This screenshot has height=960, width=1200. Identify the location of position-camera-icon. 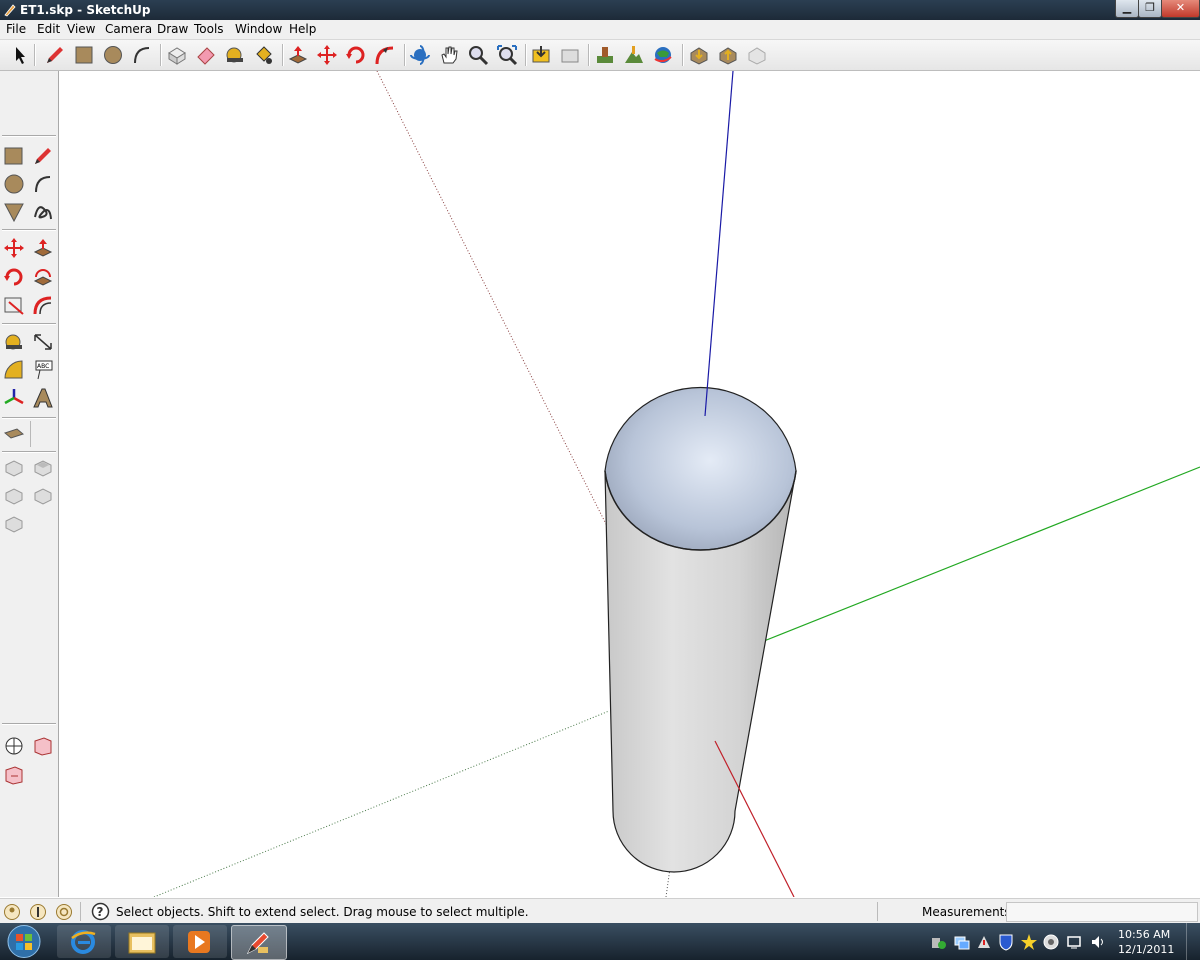
(14, 746).